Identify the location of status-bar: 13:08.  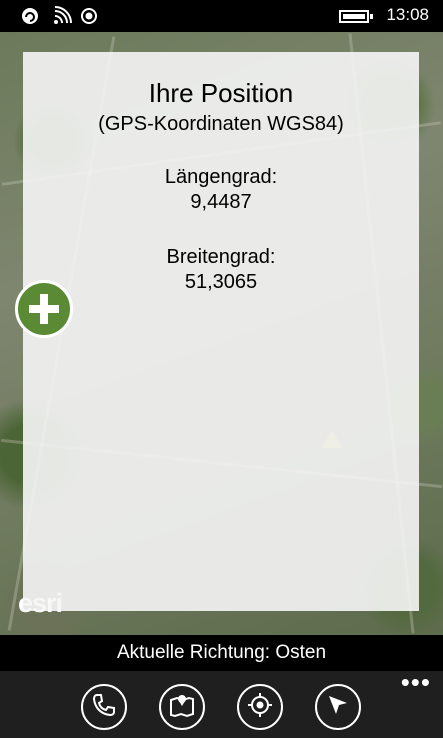
(221, 16).